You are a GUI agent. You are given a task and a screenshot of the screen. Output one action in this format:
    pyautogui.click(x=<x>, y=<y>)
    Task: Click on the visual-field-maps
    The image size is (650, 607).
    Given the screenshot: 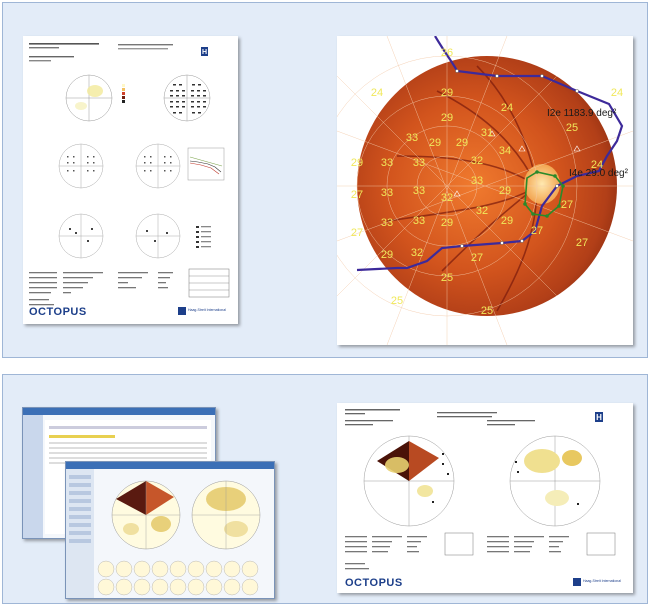 What is the action you would take?
    pyautogui.click(x=163, y=533)
    